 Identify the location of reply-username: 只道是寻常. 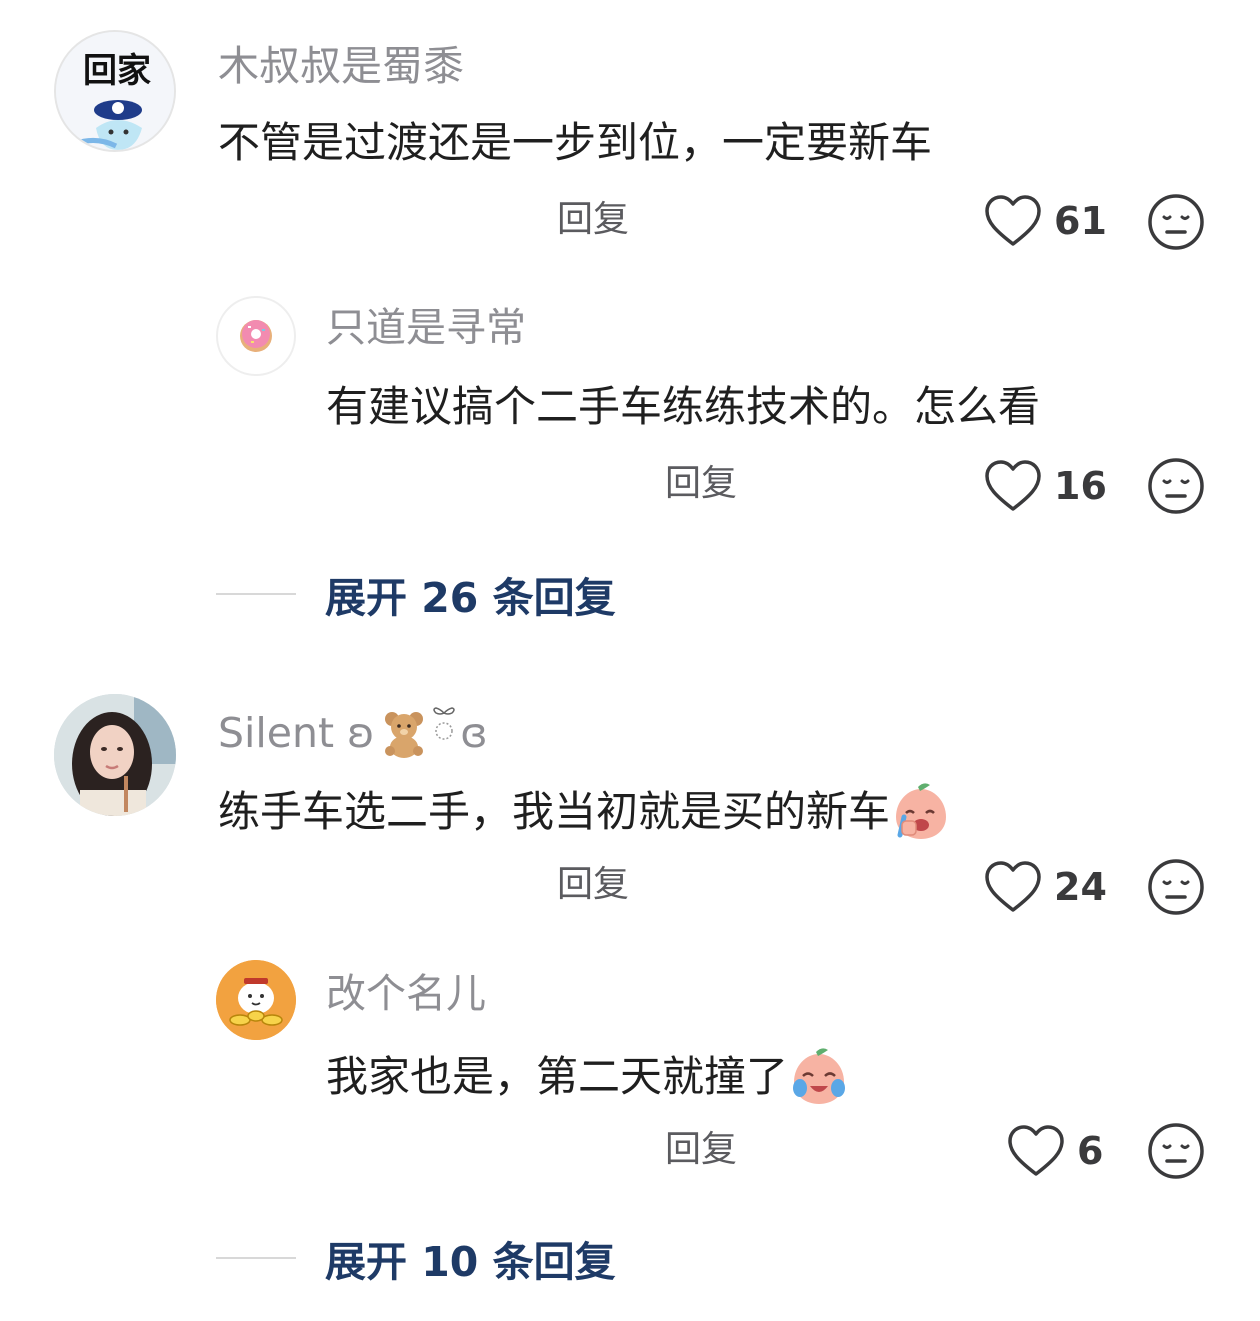
(426, 328).